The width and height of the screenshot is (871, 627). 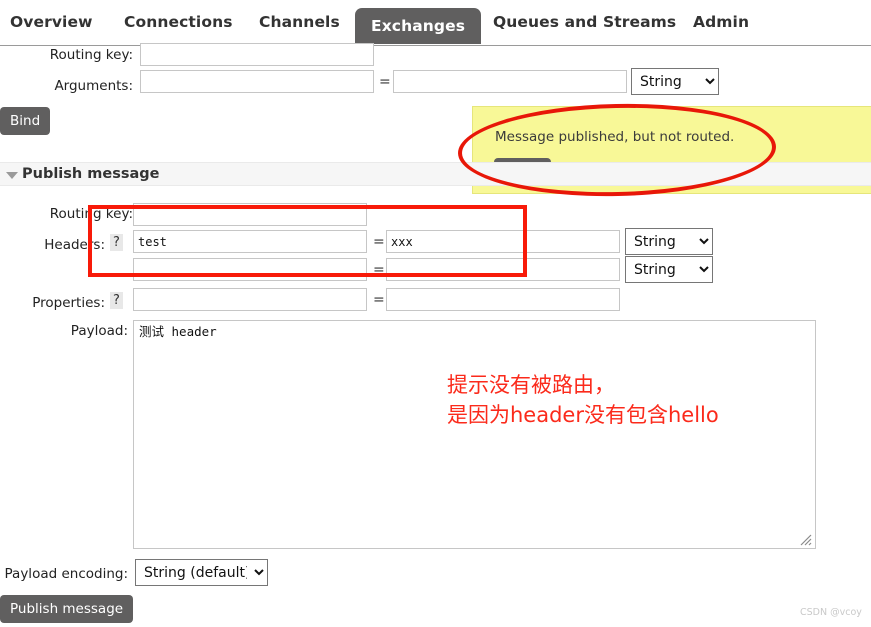 What do you see at coordinates (74, 245) in the screenshot?
I see `publish-headers-label: Headers:` at bounding box center [74, 245].